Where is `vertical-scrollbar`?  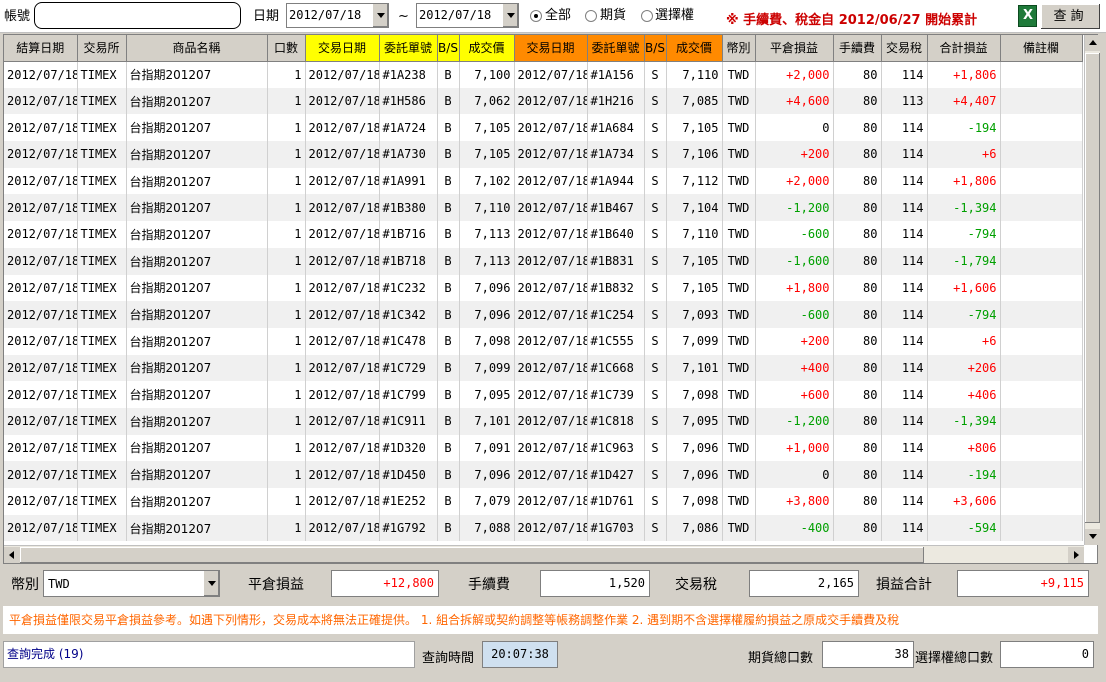 vertical-scrollbar is located at coordinates (1092, 290).